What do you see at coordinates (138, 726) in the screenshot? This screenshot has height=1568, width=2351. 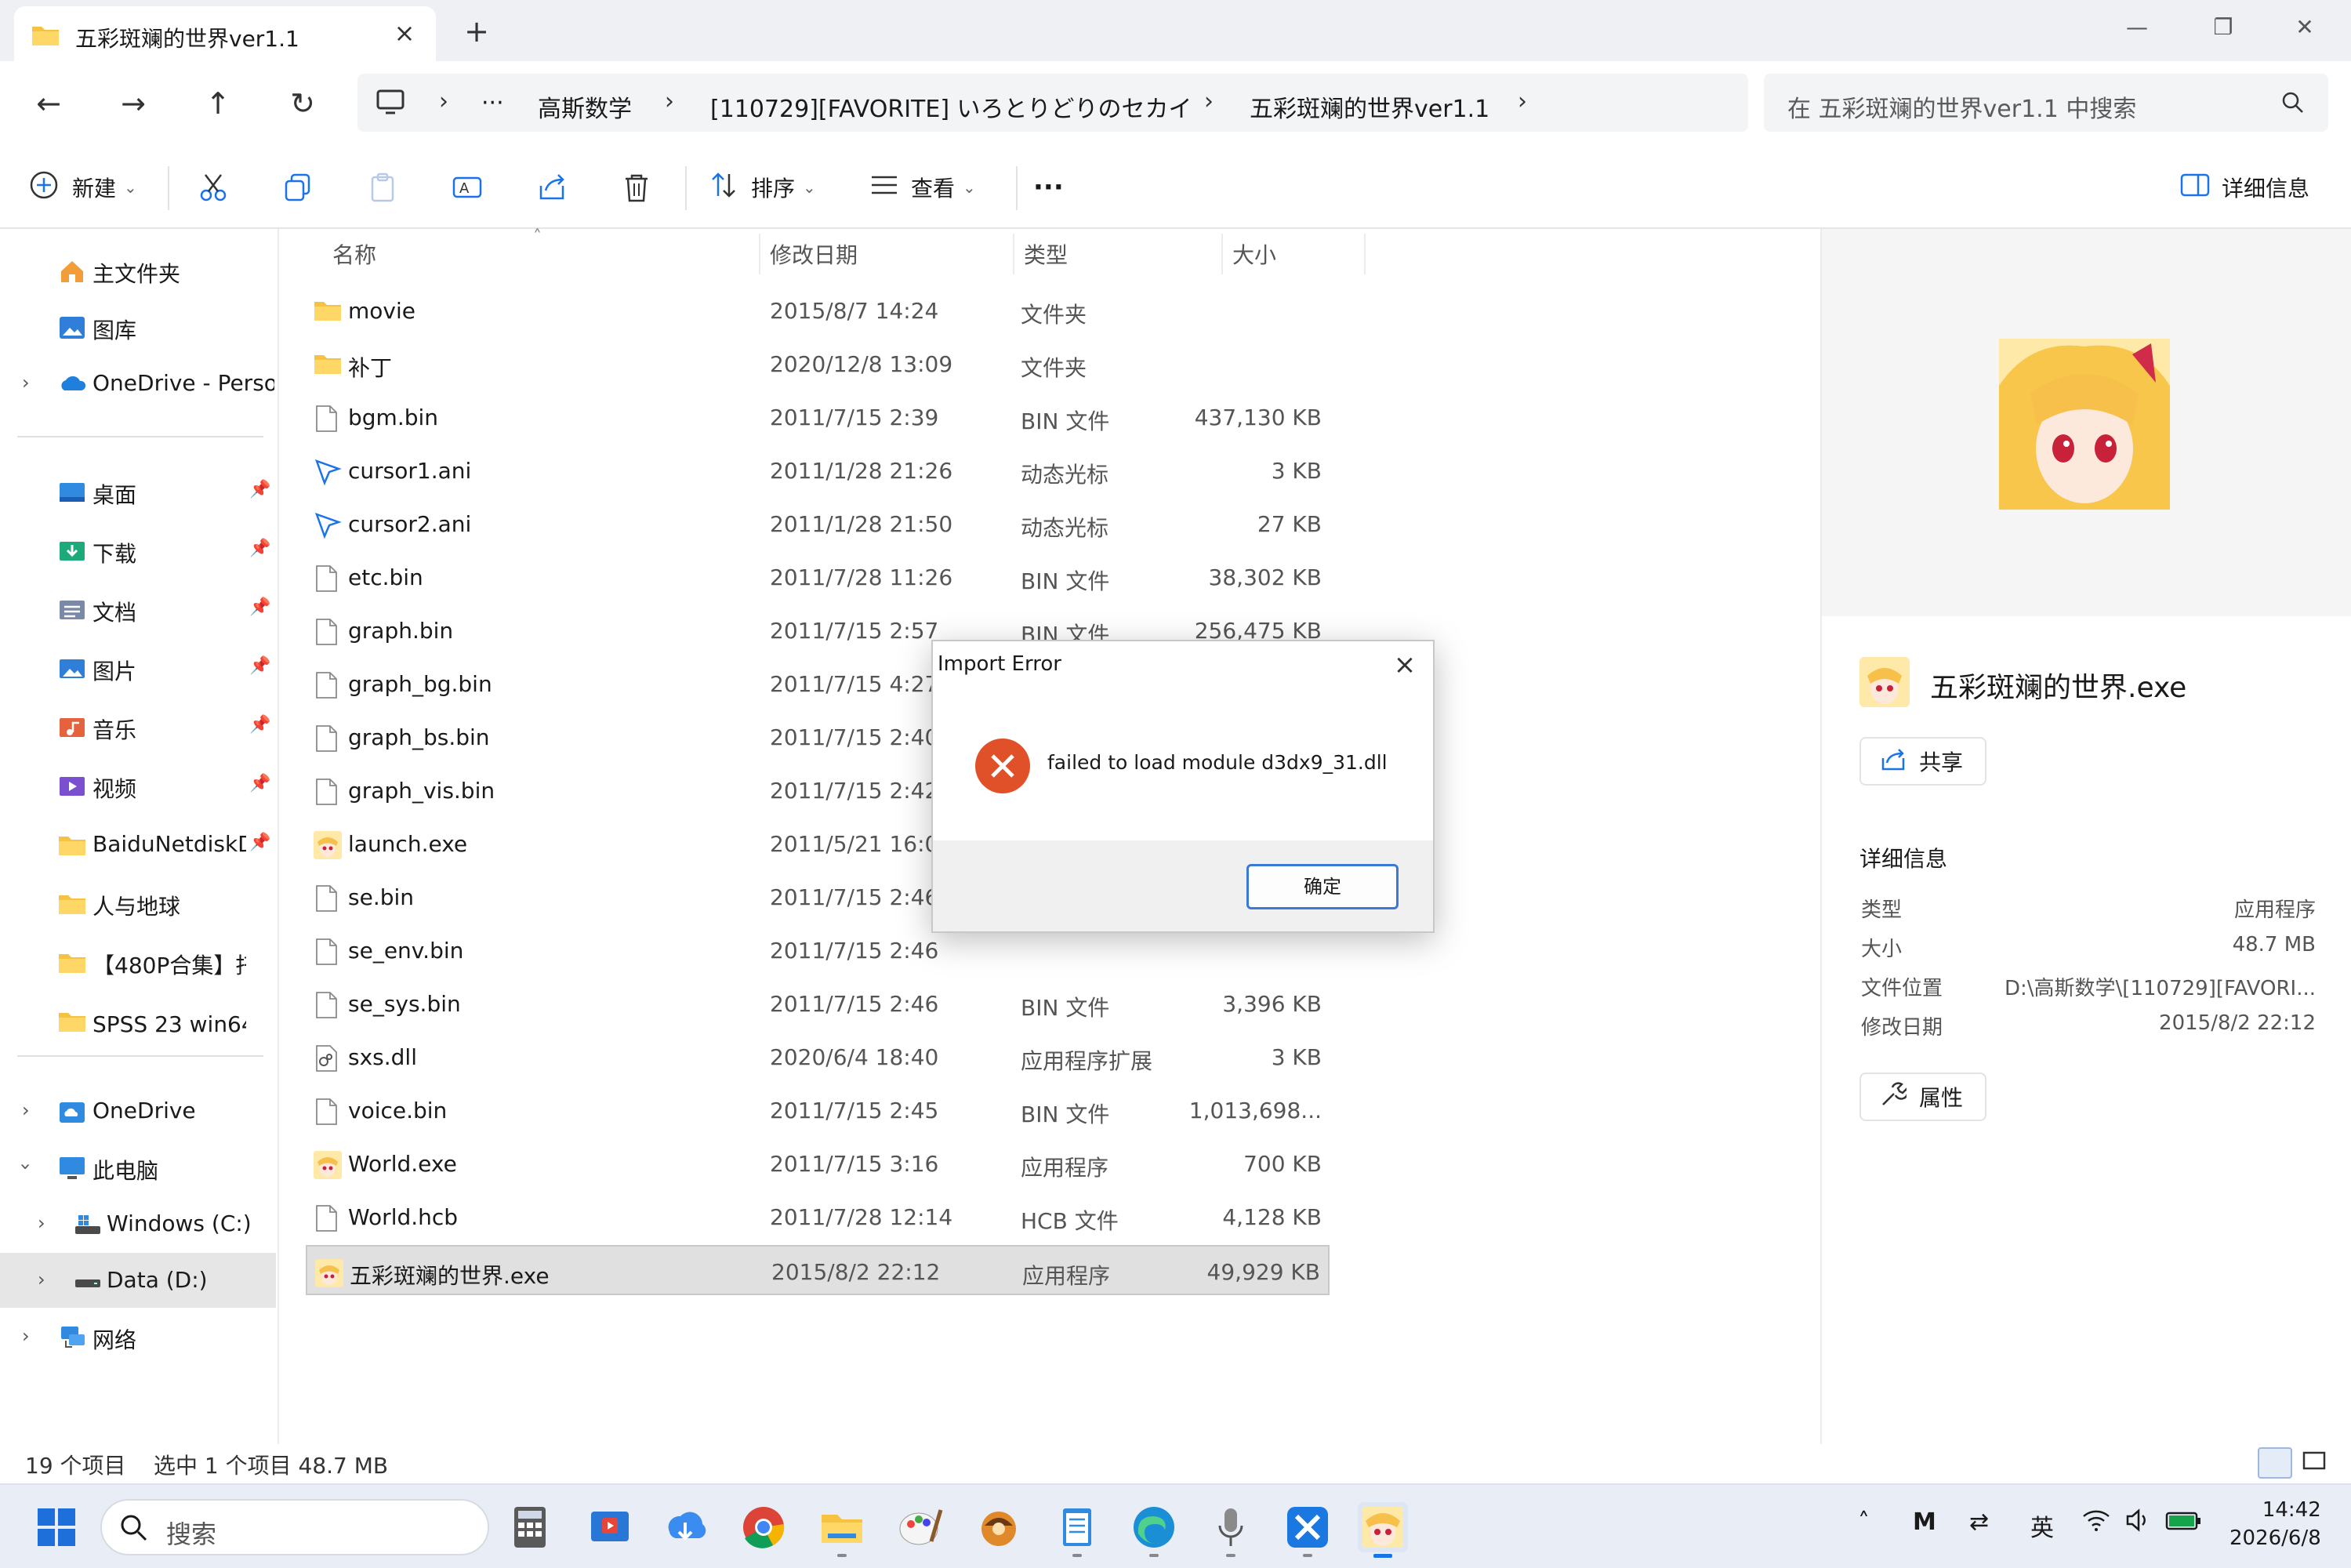 I see `sidebar-item-quick-access: 音乐 📌` at bounding box center [138, 726].